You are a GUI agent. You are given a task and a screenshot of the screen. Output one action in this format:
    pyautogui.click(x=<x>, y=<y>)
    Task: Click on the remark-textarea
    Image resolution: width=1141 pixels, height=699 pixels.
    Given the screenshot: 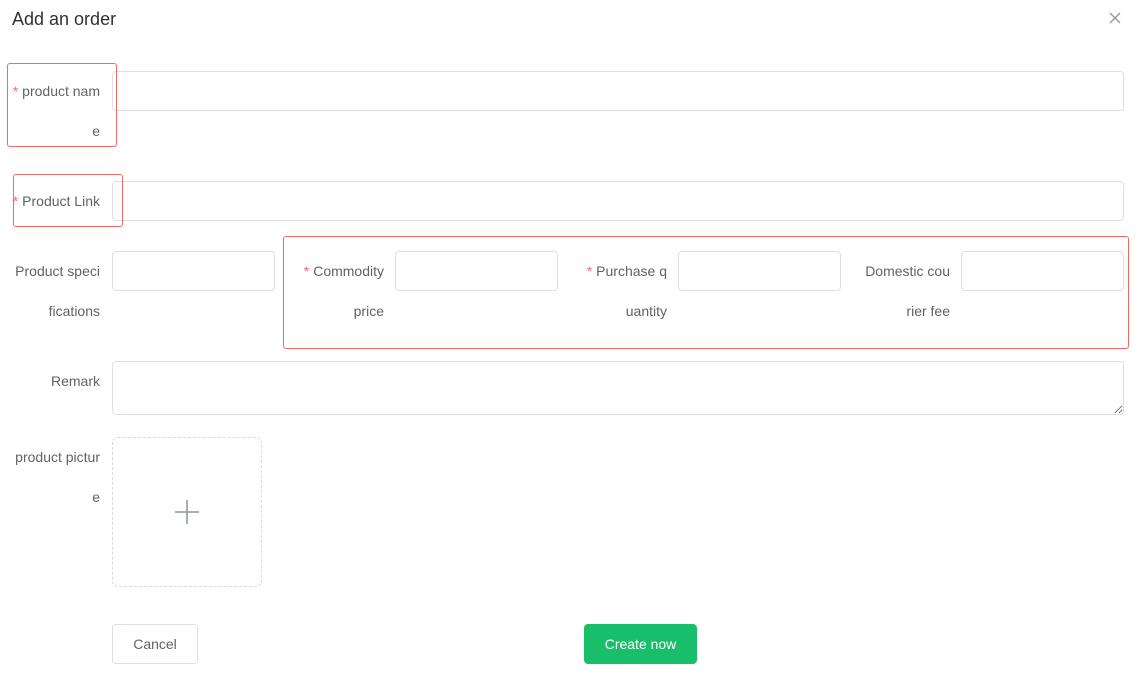 What is the action you would take?
    pyautogui.click(x=618, y=388)
    